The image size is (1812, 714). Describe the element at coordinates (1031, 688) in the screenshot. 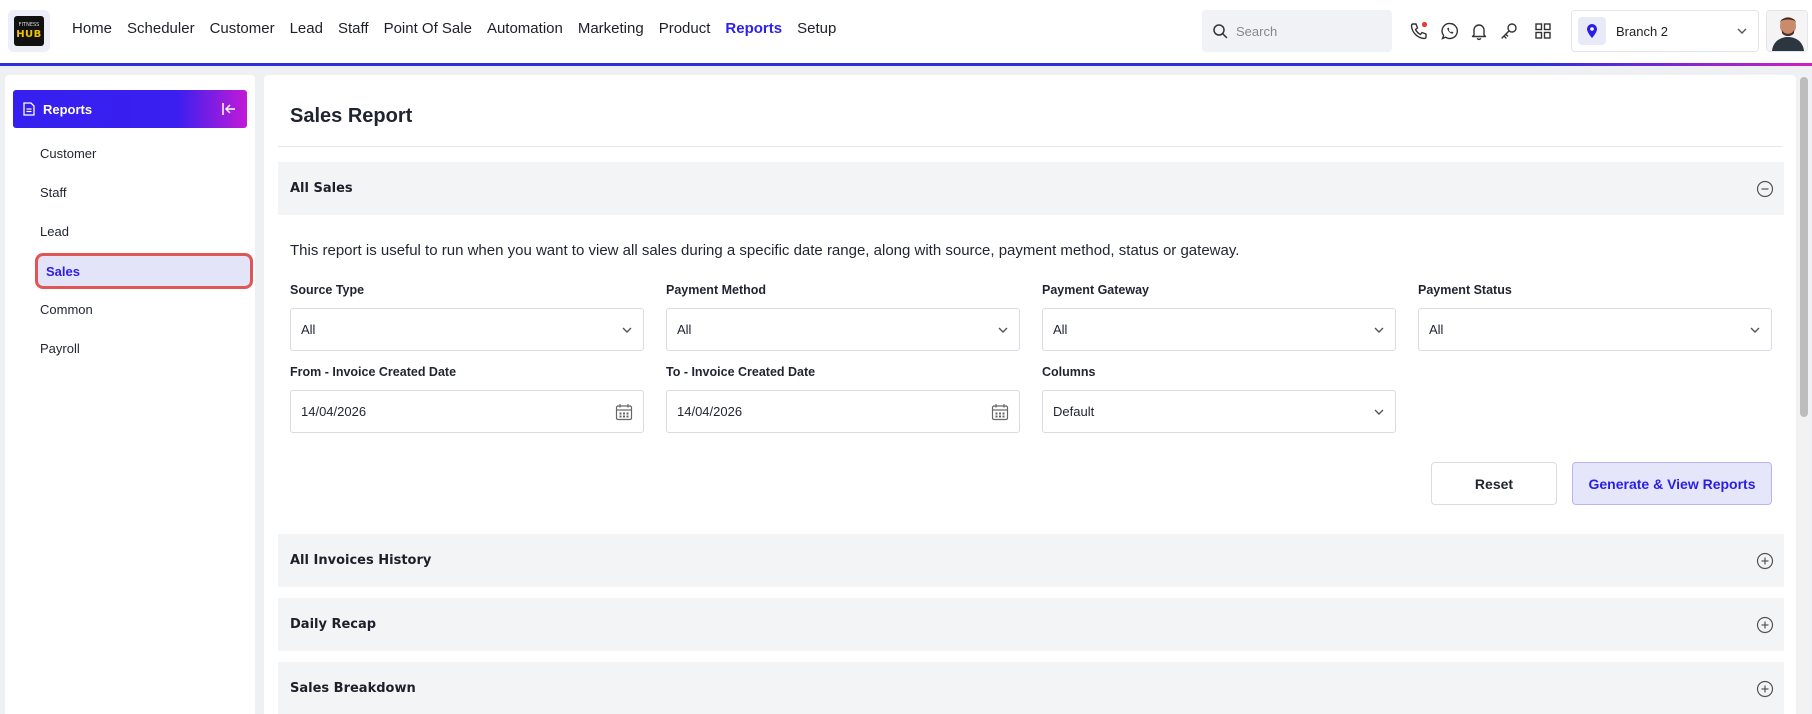

I see `accordion-sales-breakdown: Sales Breakdown` at that location.